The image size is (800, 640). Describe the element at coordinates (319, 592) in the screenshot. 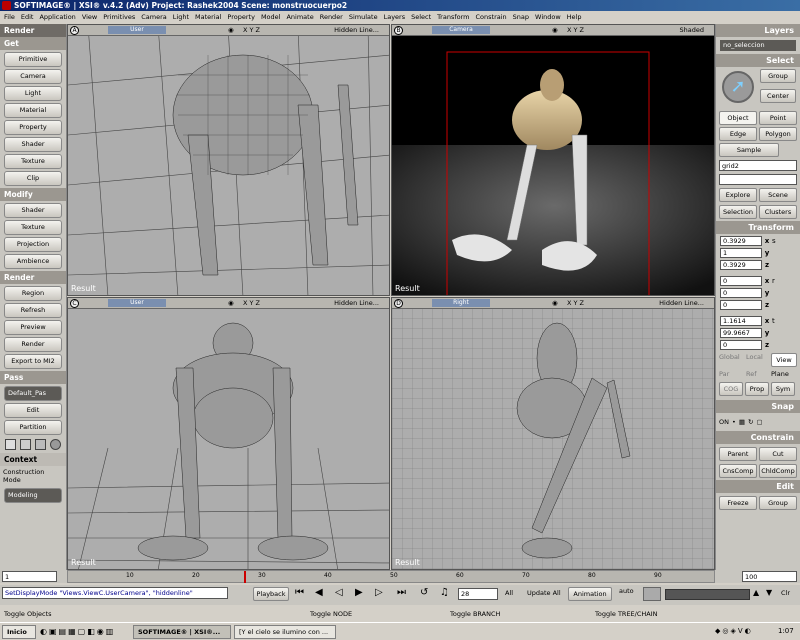

I see `prev-frame-icon: ◀` at that location.